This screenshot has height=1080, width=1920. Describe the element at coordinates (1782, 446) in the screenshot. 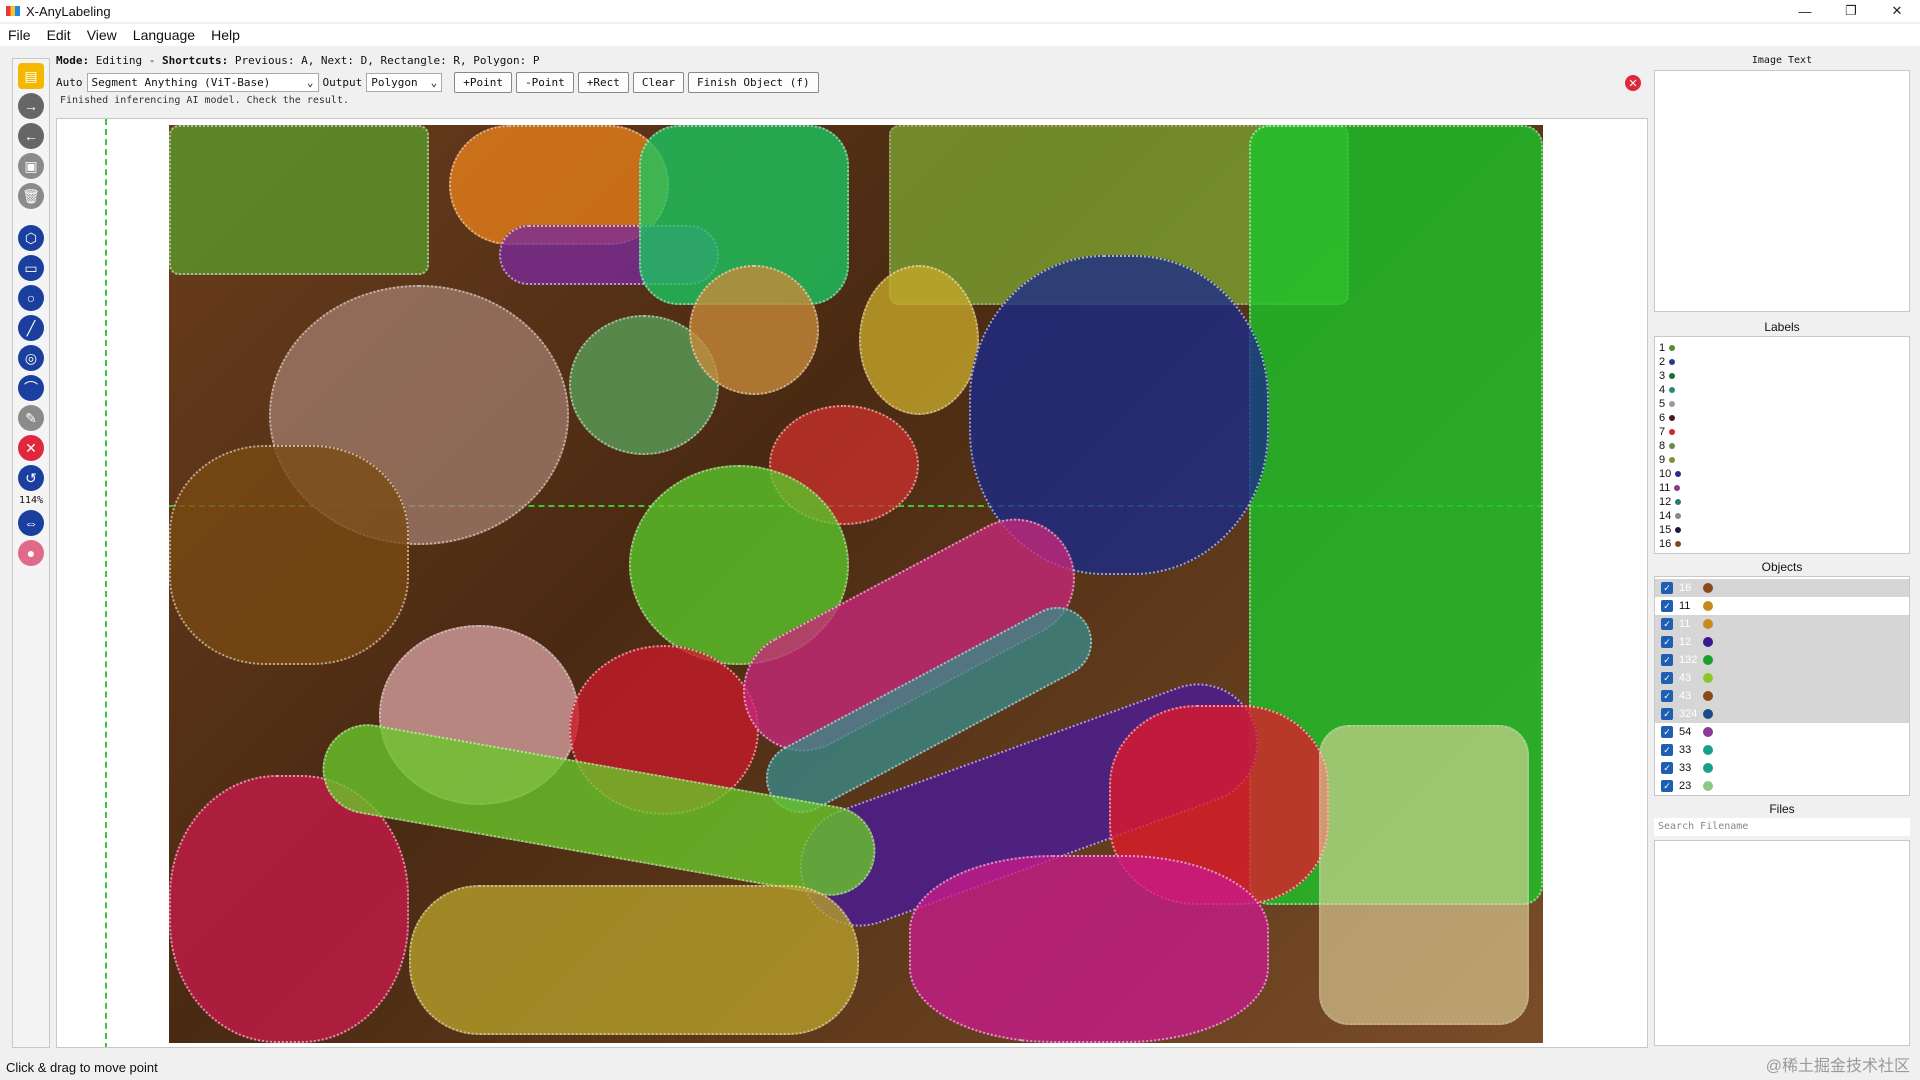

I see `label-item: 8` at that location.